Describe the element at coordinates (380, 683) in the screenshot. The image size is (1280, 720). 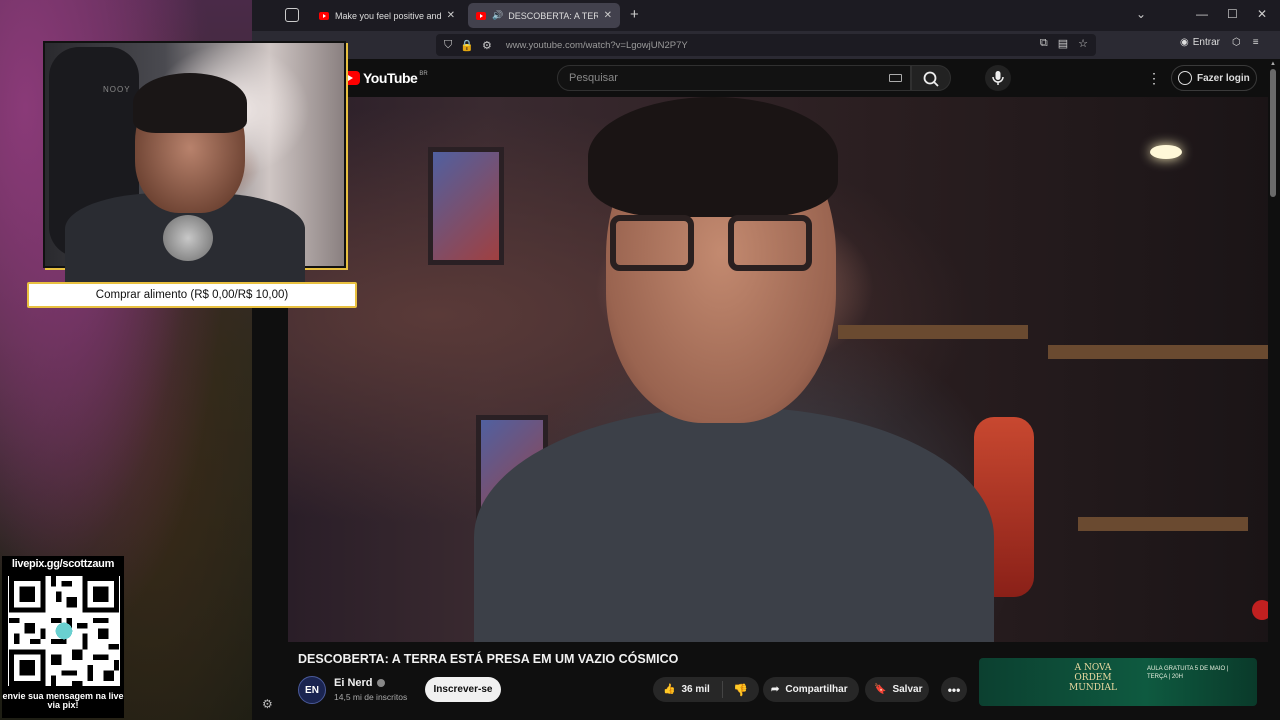
I see `verified-icon` at that location.